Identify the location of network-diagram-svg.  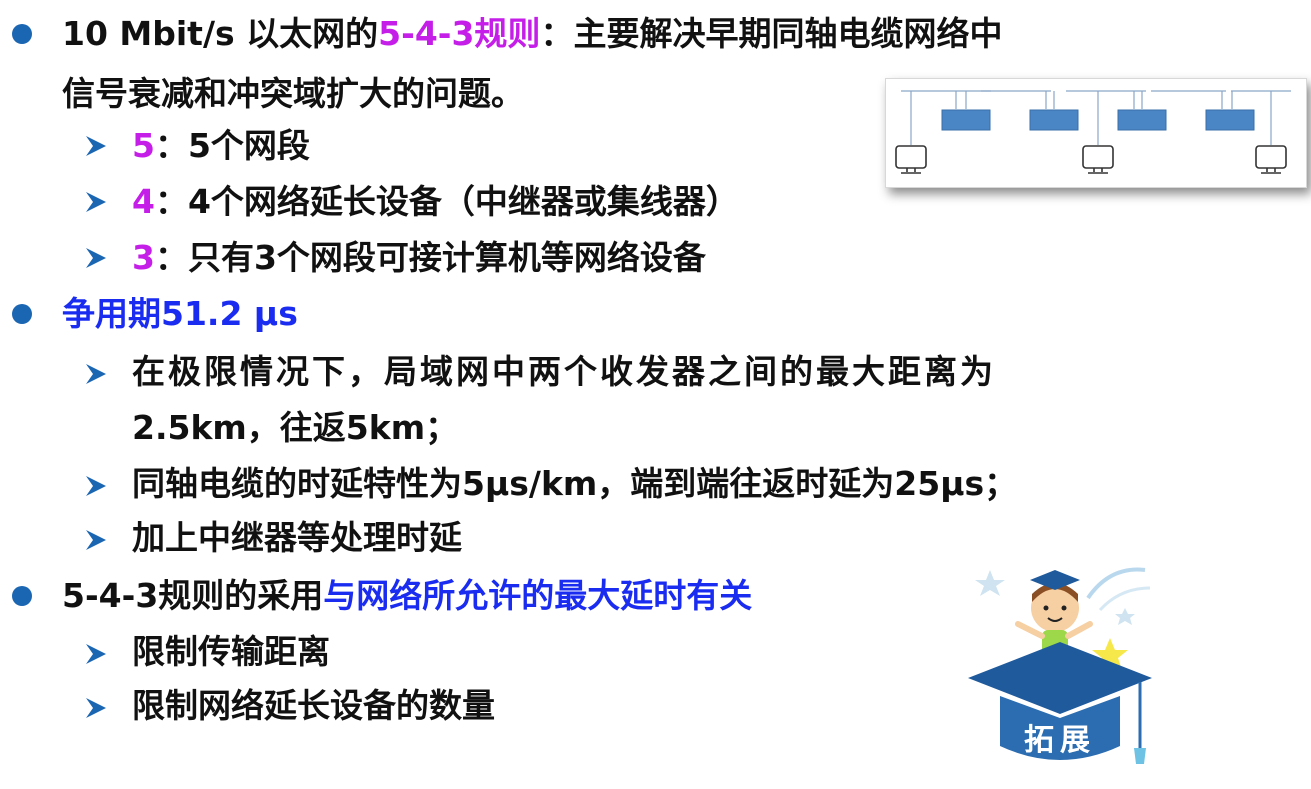
(1093, 132).